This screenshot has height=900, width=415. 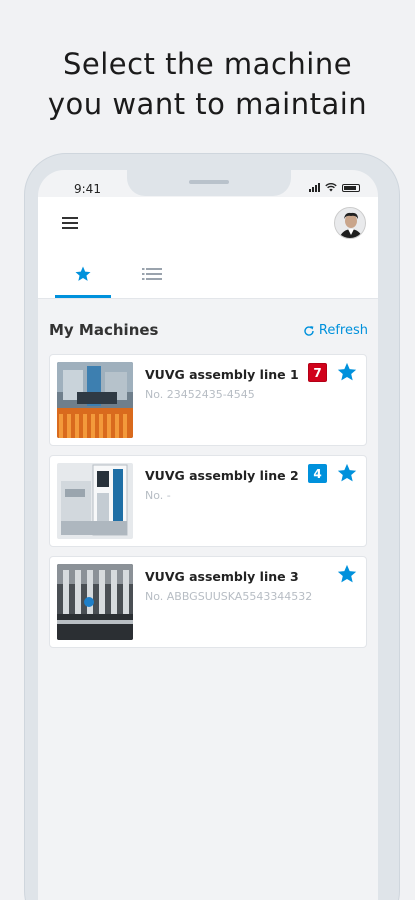 I want to click on hamburger-menu-icon, so click(x=70, y=223).